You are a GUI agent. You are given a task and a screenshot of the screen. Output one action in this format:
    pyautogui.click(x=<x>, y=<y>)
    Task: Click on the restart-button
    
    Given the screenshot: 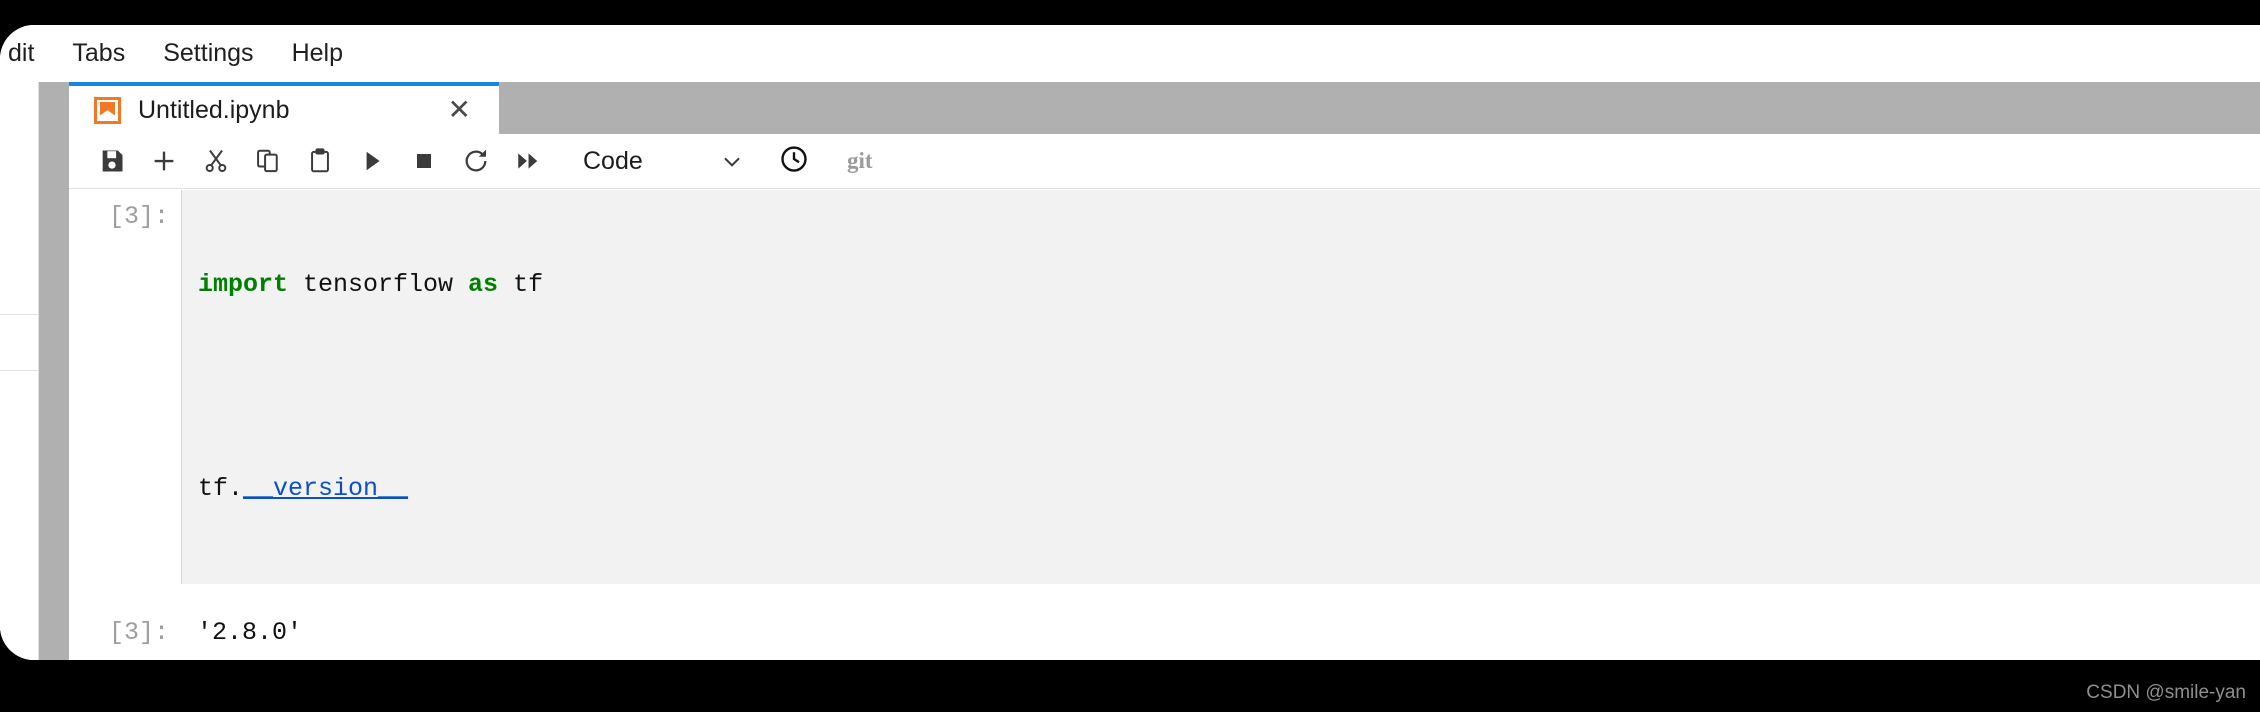 What is the action you would take?
    pyautogui.click(x=476, y=161)
    